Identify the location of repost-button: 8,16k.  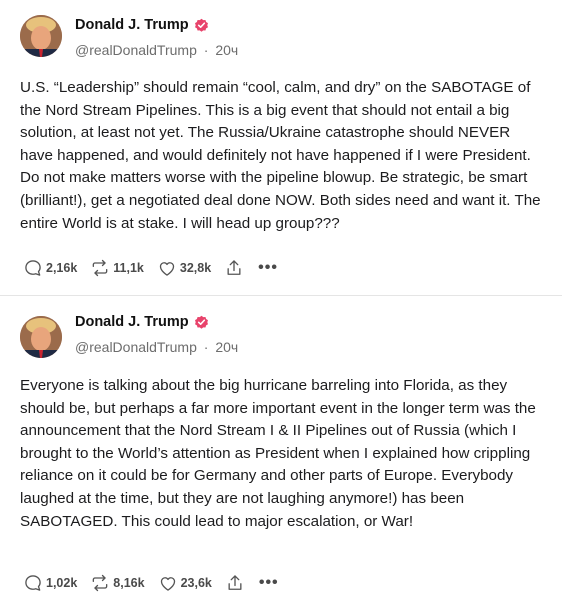
(117, 583).